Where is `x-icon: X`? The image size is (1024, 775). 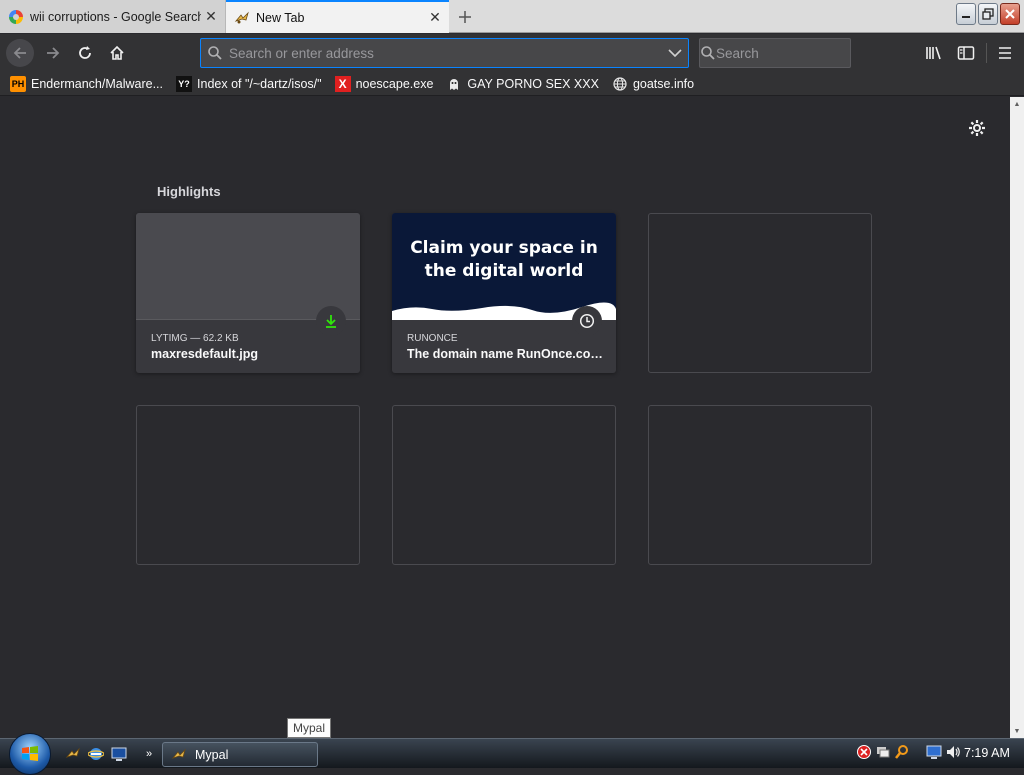 x-icon: X is located at coordinates (342, 83).